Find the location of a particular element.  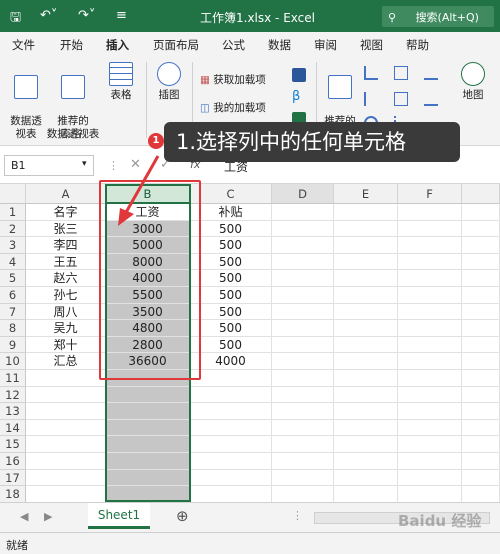

tab-help: 帮助 is located at coordinates (417, 45).